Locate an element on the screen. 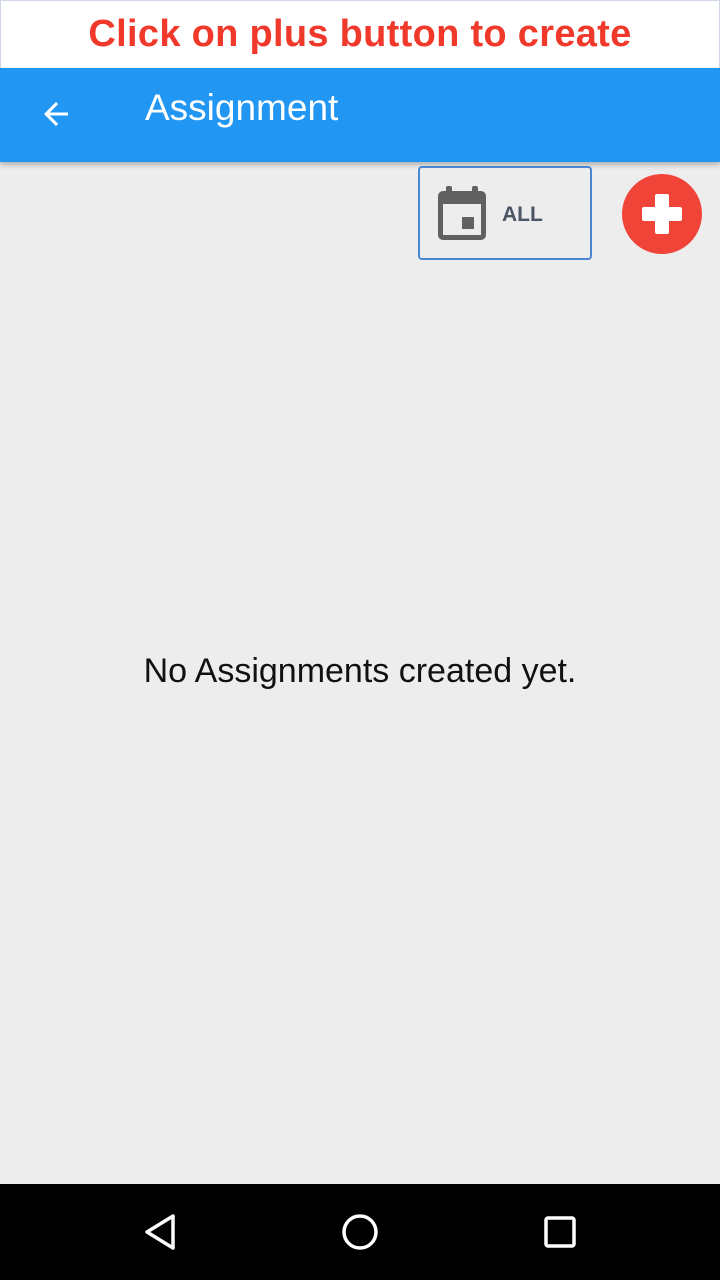  date-filter-button: ALL is located at coordinates (505, 213).